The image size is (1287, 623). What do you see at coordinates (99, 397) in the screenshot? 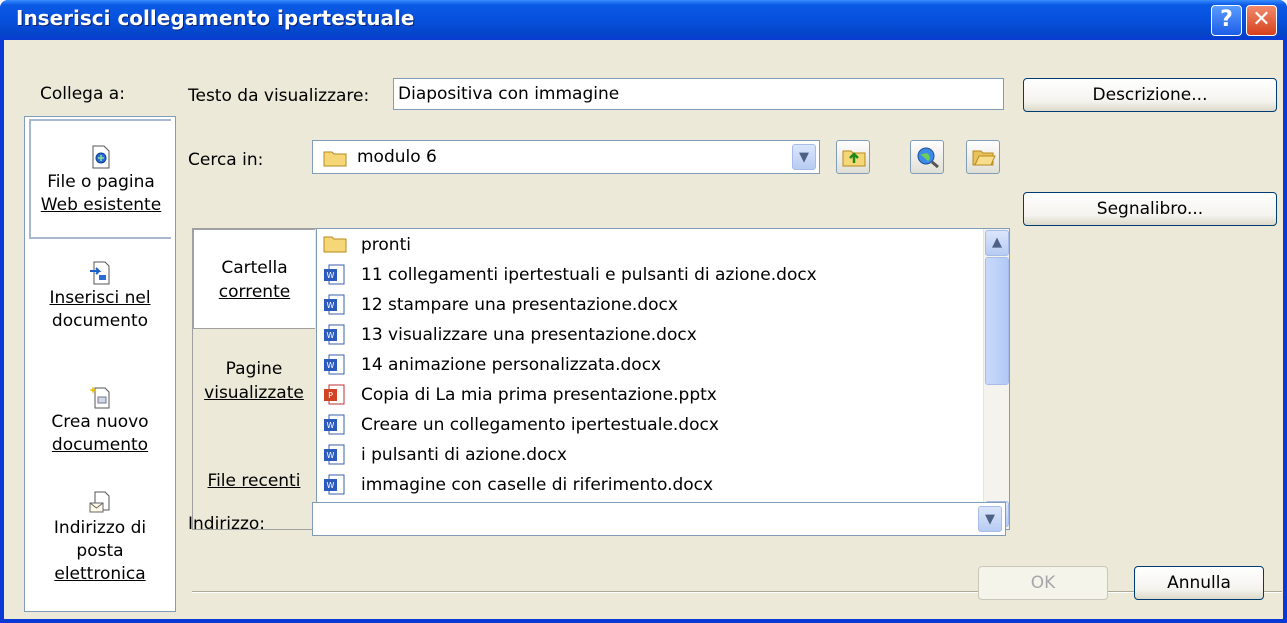
I see `new-document-icon` at bounding box center [99, 397].